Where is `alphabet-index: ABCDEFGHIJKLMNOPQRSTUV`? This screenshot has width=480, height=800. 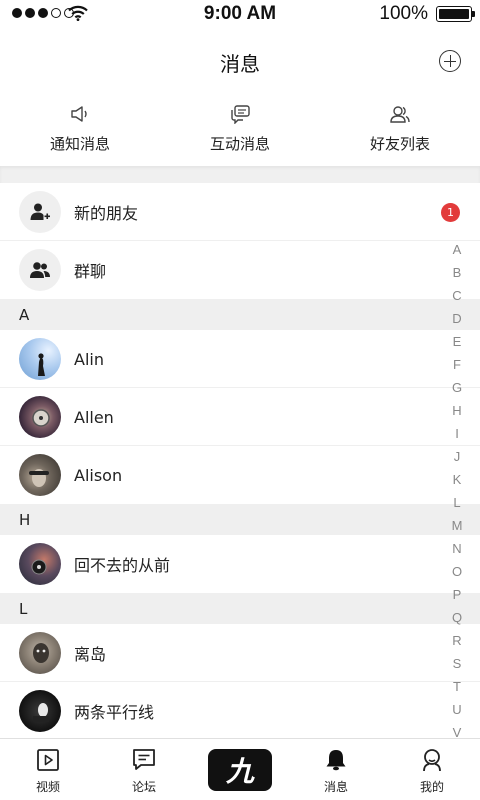
alphabet-index: ABCDEFGHIJKLMNOPQRSTUV is located at coordinates (457, 491).